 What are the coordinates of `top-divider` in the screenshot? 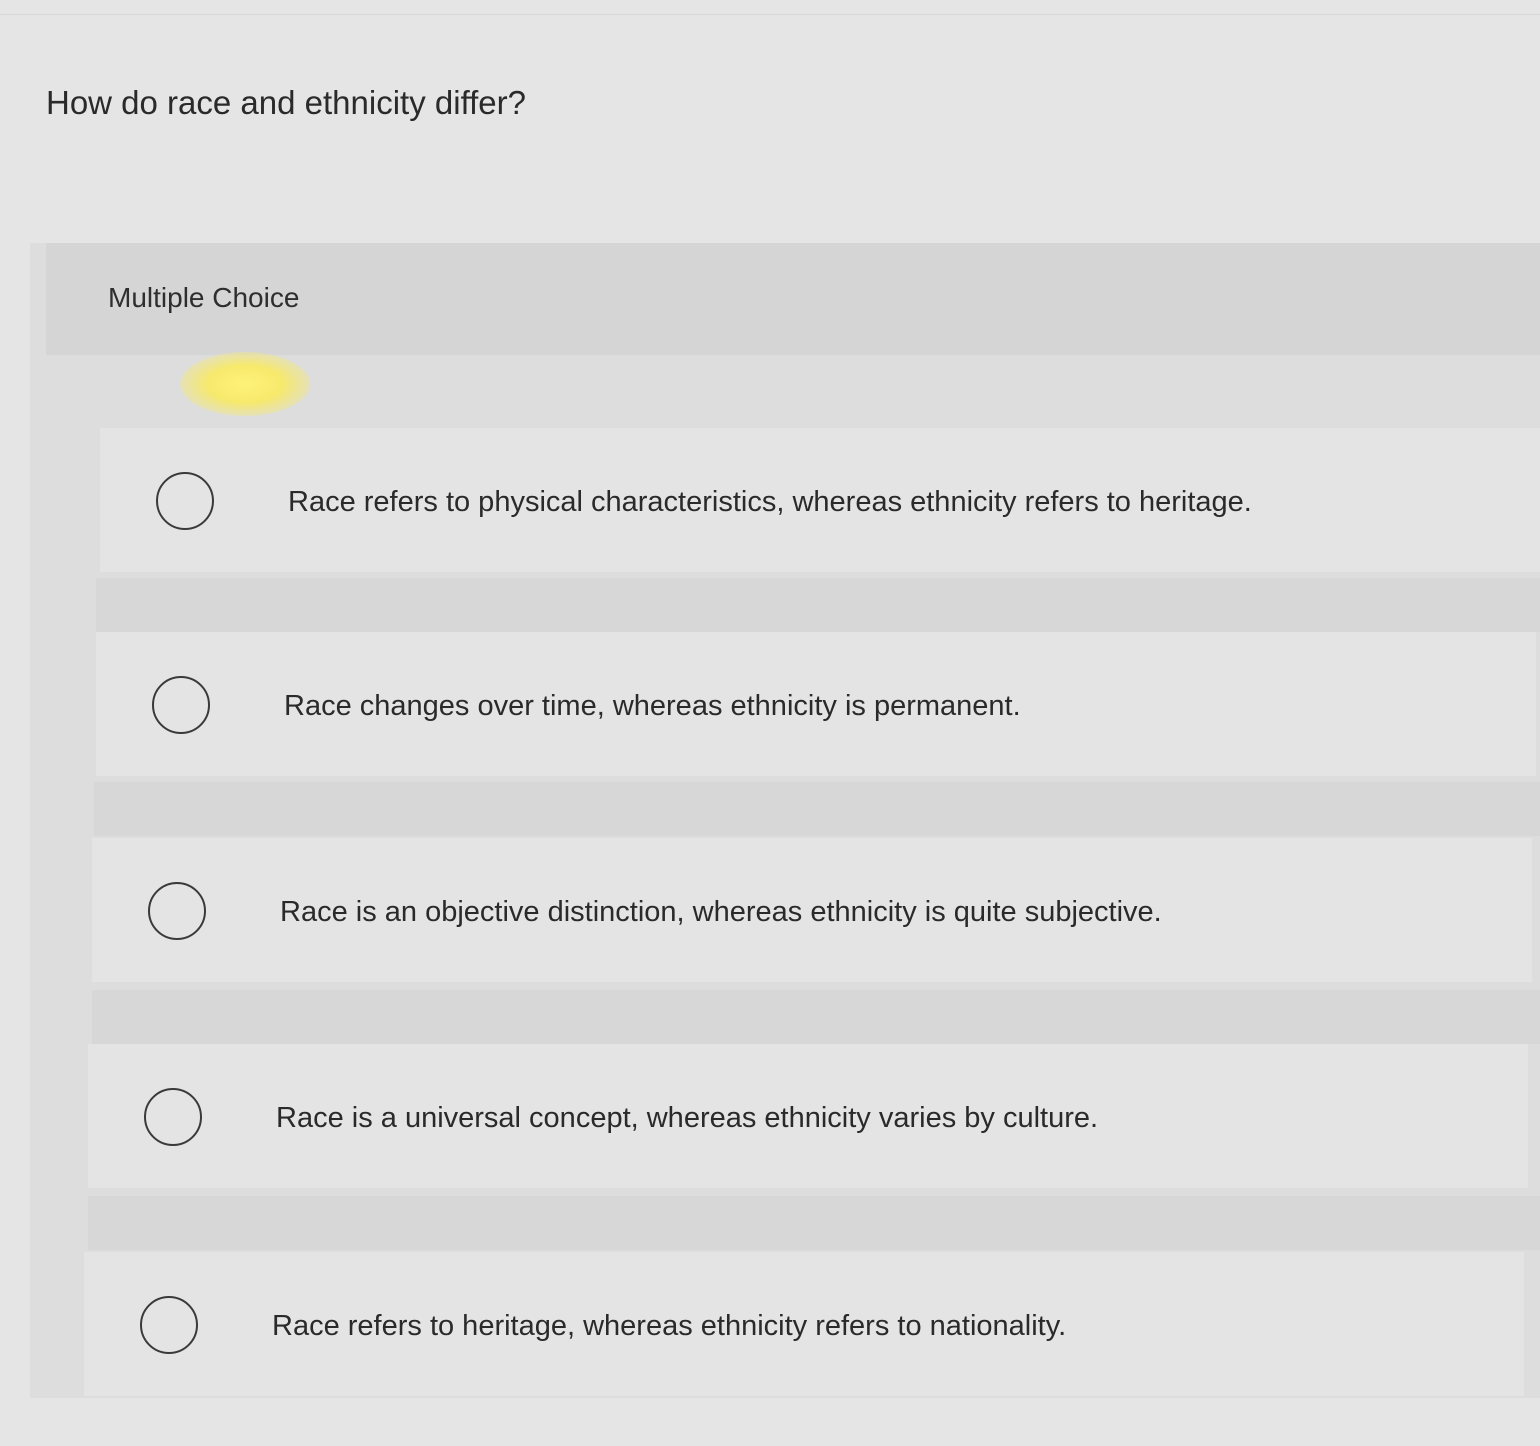 It's located at (770, 14).